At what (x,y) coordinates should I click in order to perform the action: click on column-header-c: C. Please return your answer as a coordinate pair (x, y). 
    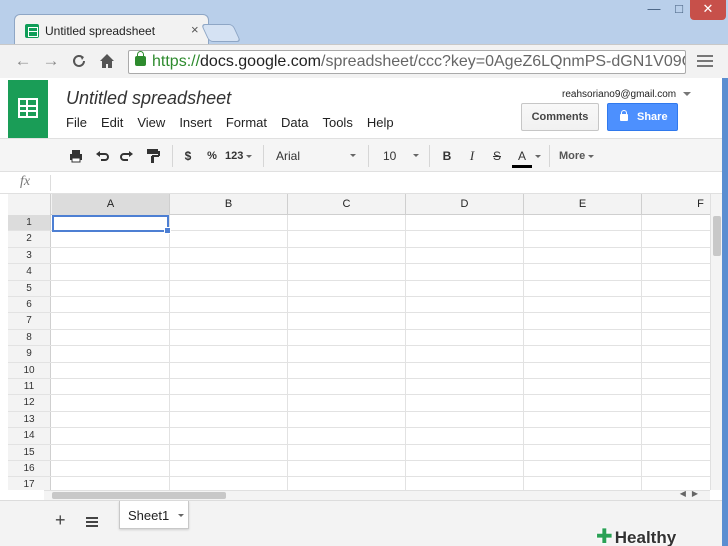
    Looking at the image, I should click on (347, 204).